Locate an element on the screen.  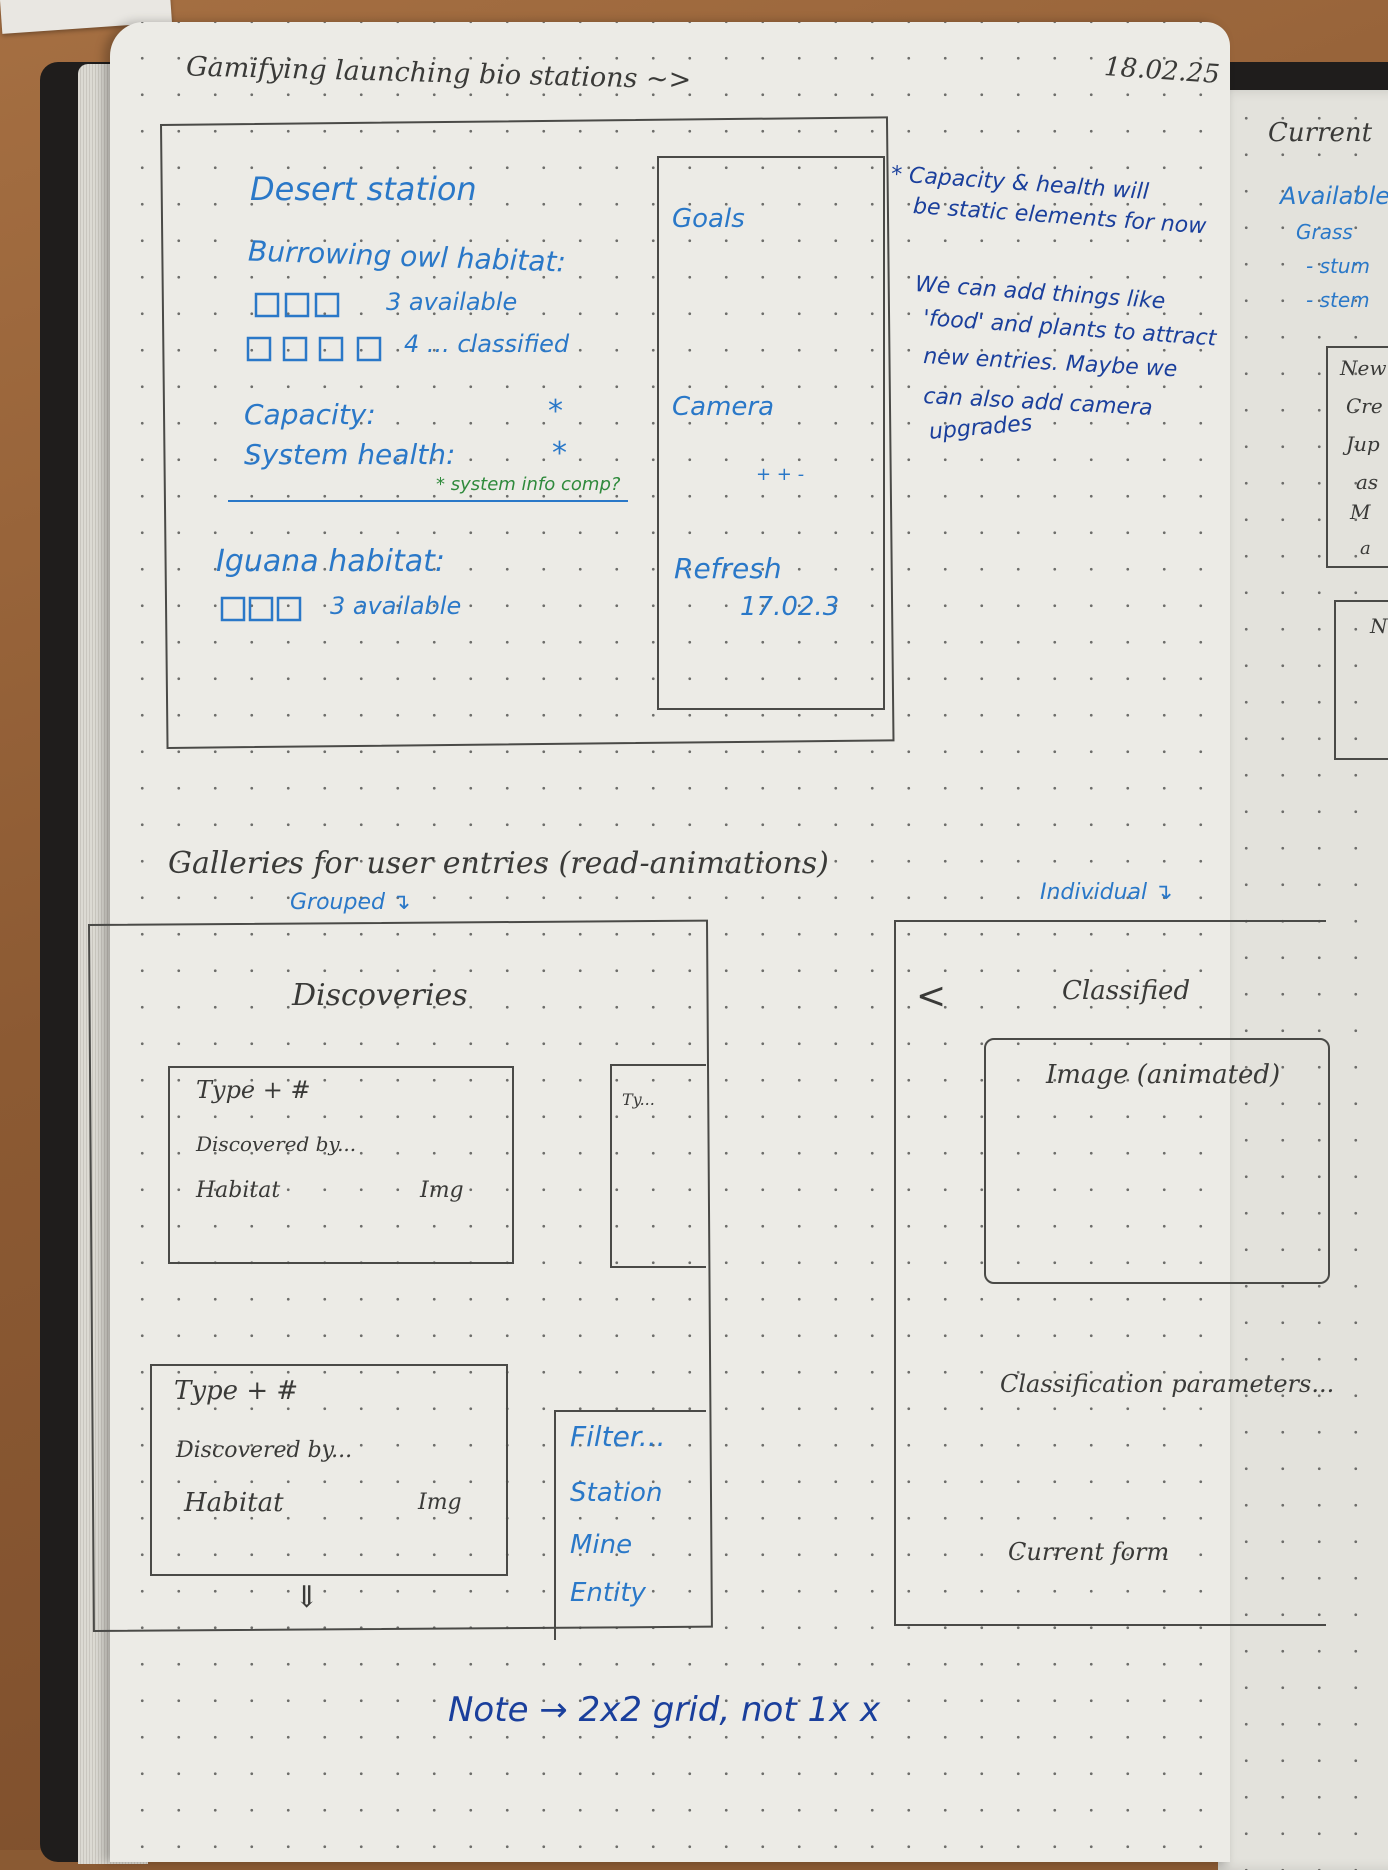
habitat2-available: 3 available is located at coordinates (396, 606).